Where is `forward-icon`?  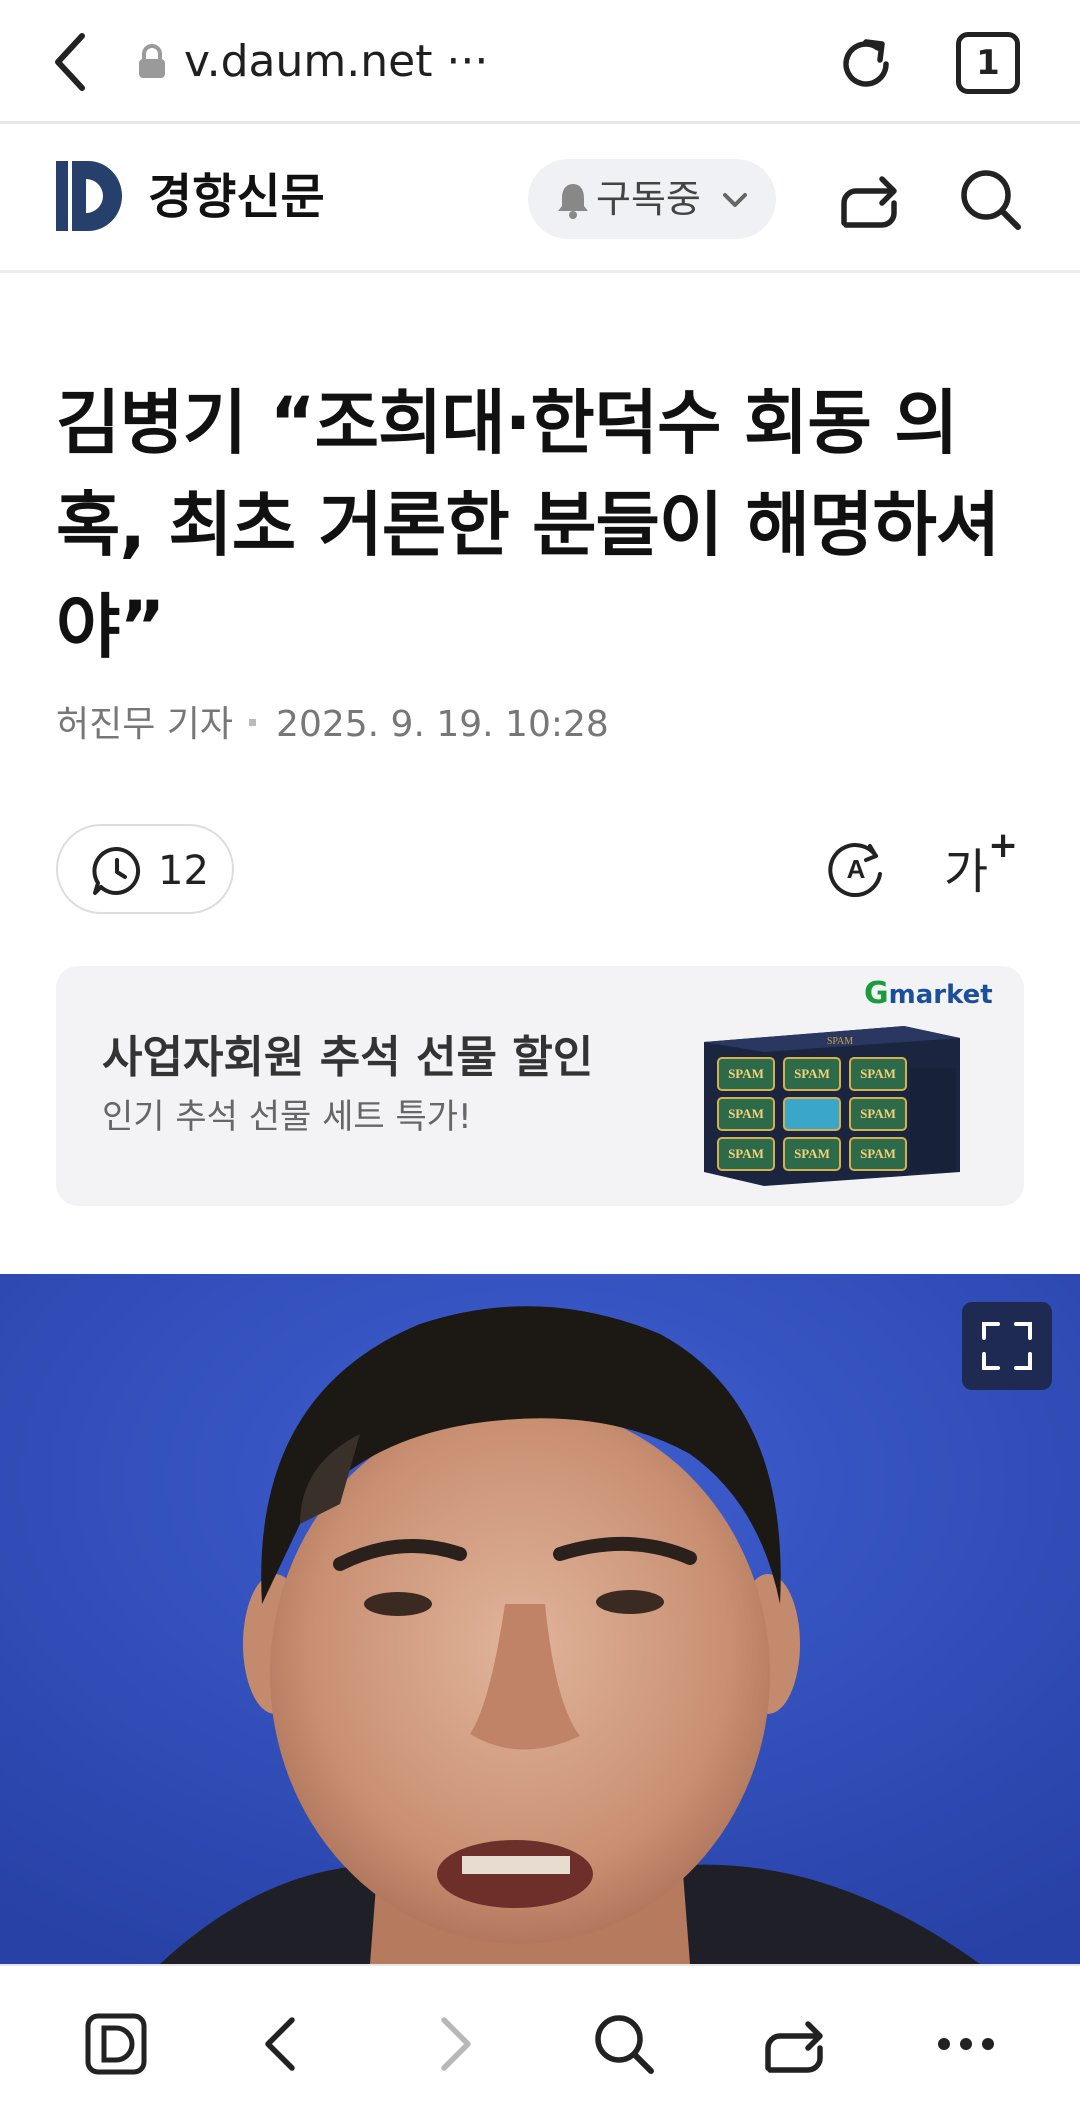
forward-icon is located at coordinates (454, 2044).